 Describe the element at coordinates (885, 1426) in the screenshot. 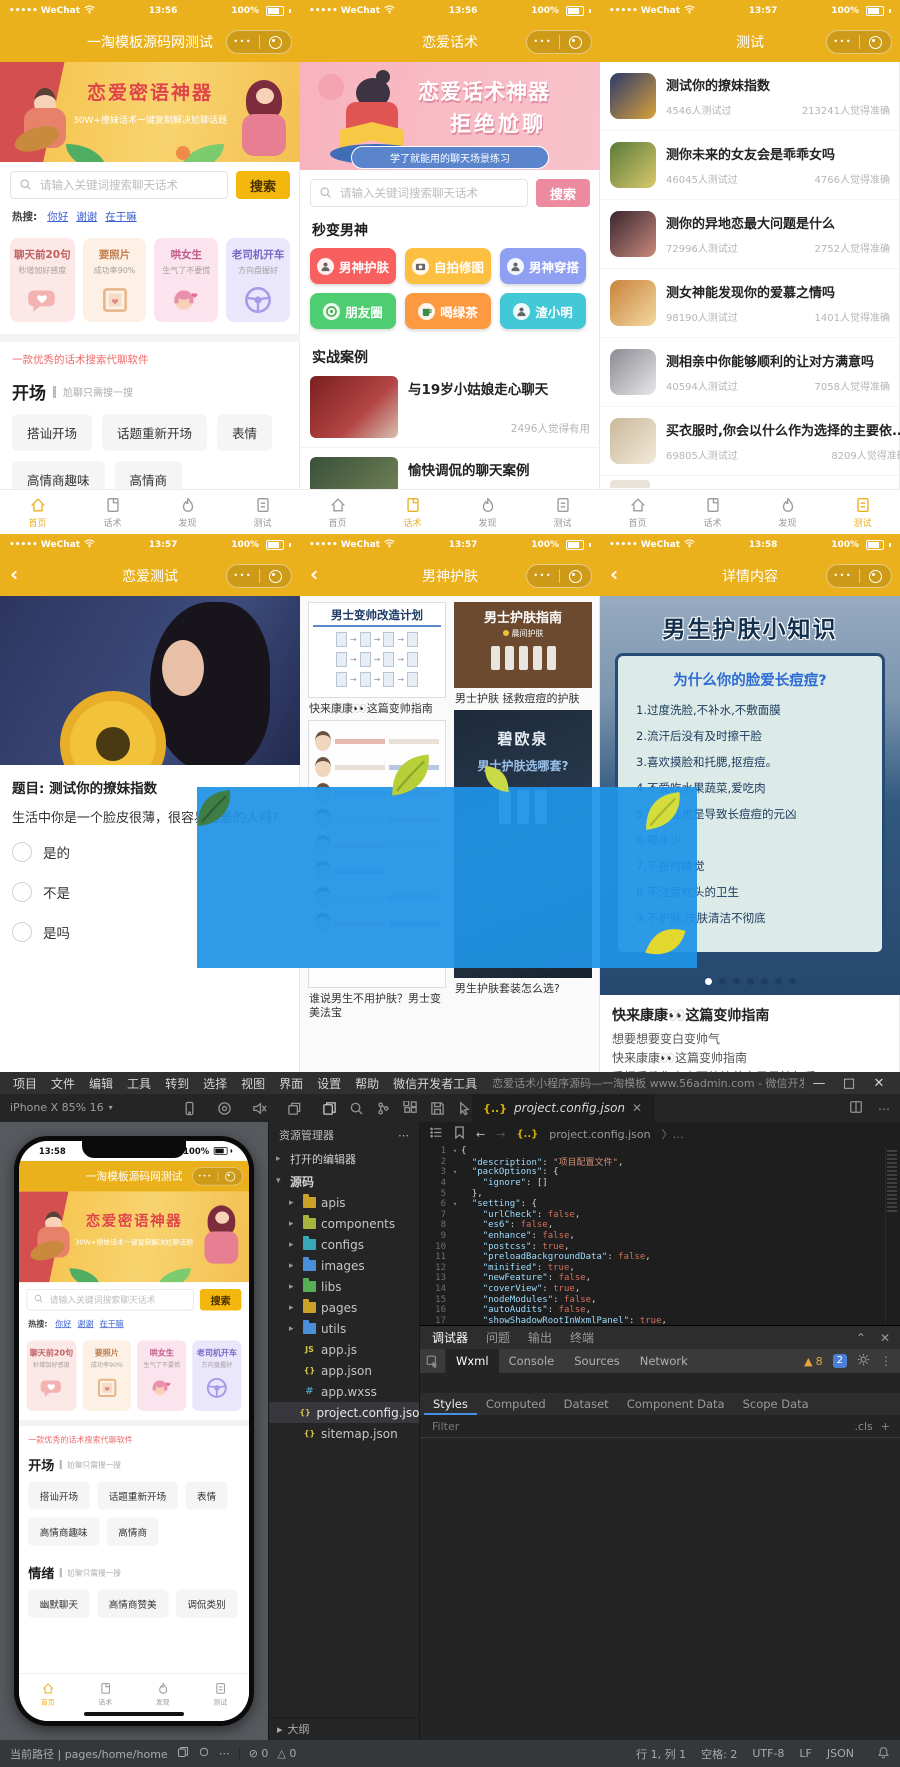

I see `add-style-icon: +` at that location.